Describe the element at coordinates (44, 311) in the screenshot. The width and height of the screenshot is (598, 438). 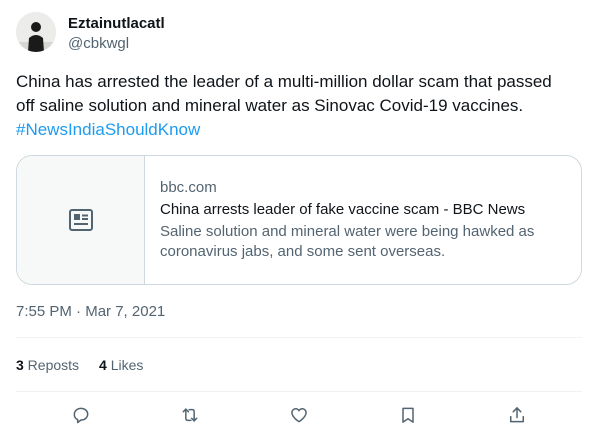
I see `timestamp-time: 7:55 PM` at that location.